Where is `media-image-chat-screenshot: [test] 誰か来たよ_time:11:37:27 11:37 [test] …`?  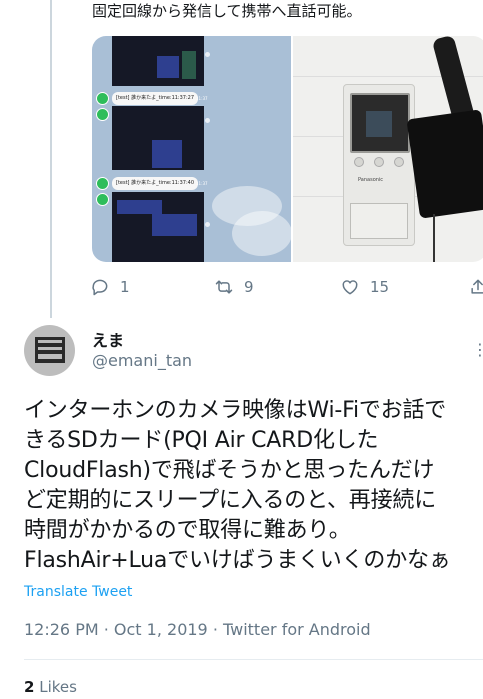
media-image-chat-screenshot: [test] 誰か来たよ_time:11:37:27 11:37 [test] … is located at coordinates (192, 149).